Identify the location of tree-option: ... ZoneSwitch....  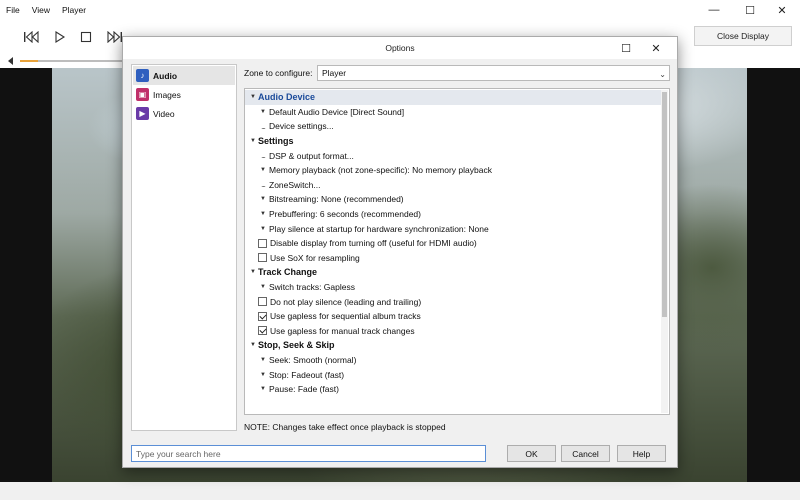
(453, 185).